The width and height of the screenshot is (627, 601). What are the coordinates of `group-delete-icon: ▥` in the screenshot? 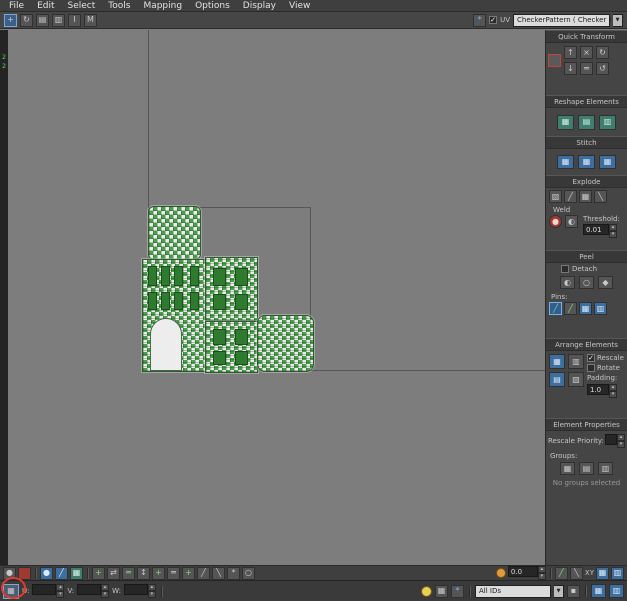 It's located at (605, 468).